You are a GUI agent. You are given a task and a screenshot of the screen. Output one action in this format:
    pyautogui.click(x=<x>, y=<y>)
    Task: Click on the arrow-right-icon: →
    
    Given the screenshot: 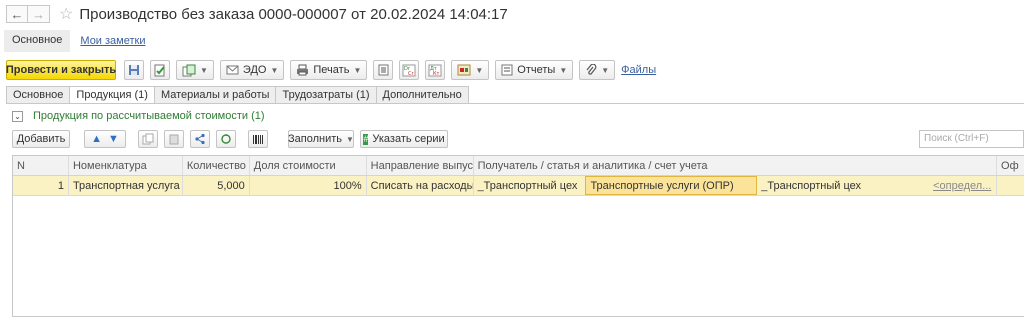 What is the action you would take?
    pyautogui.click(x=38, y=14)
    